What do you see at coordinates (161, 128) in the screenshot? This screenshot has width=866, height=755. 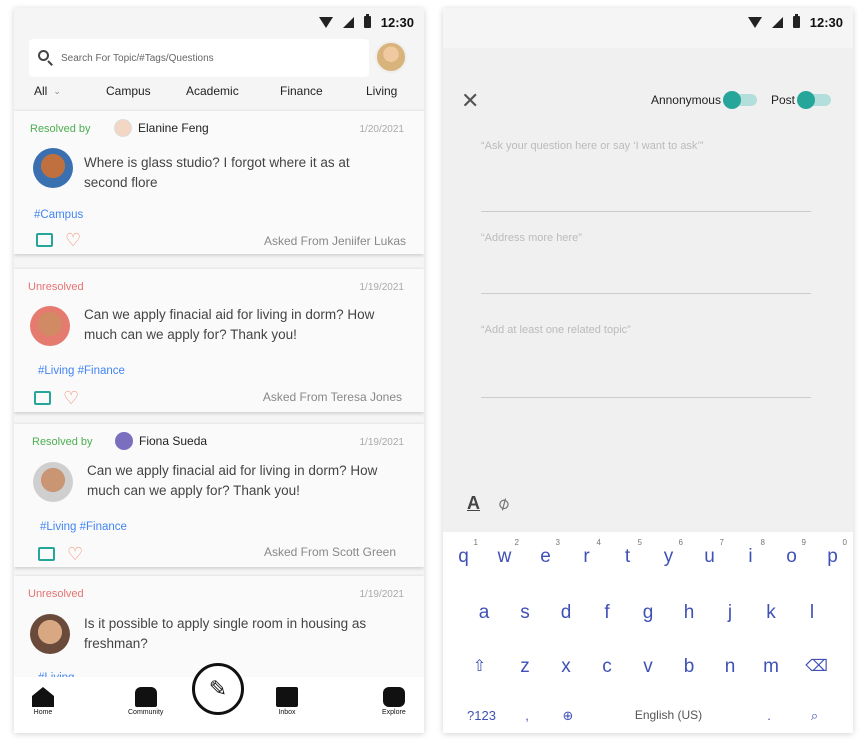 I see `resolver: Elanine Feng` at bounding box center [161, 128].